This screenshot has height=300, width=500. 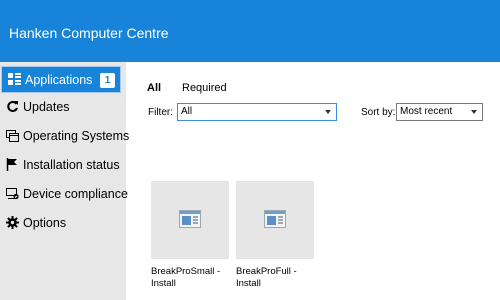 I want to click on applications-grid-icon, so click(x=14, y=80).